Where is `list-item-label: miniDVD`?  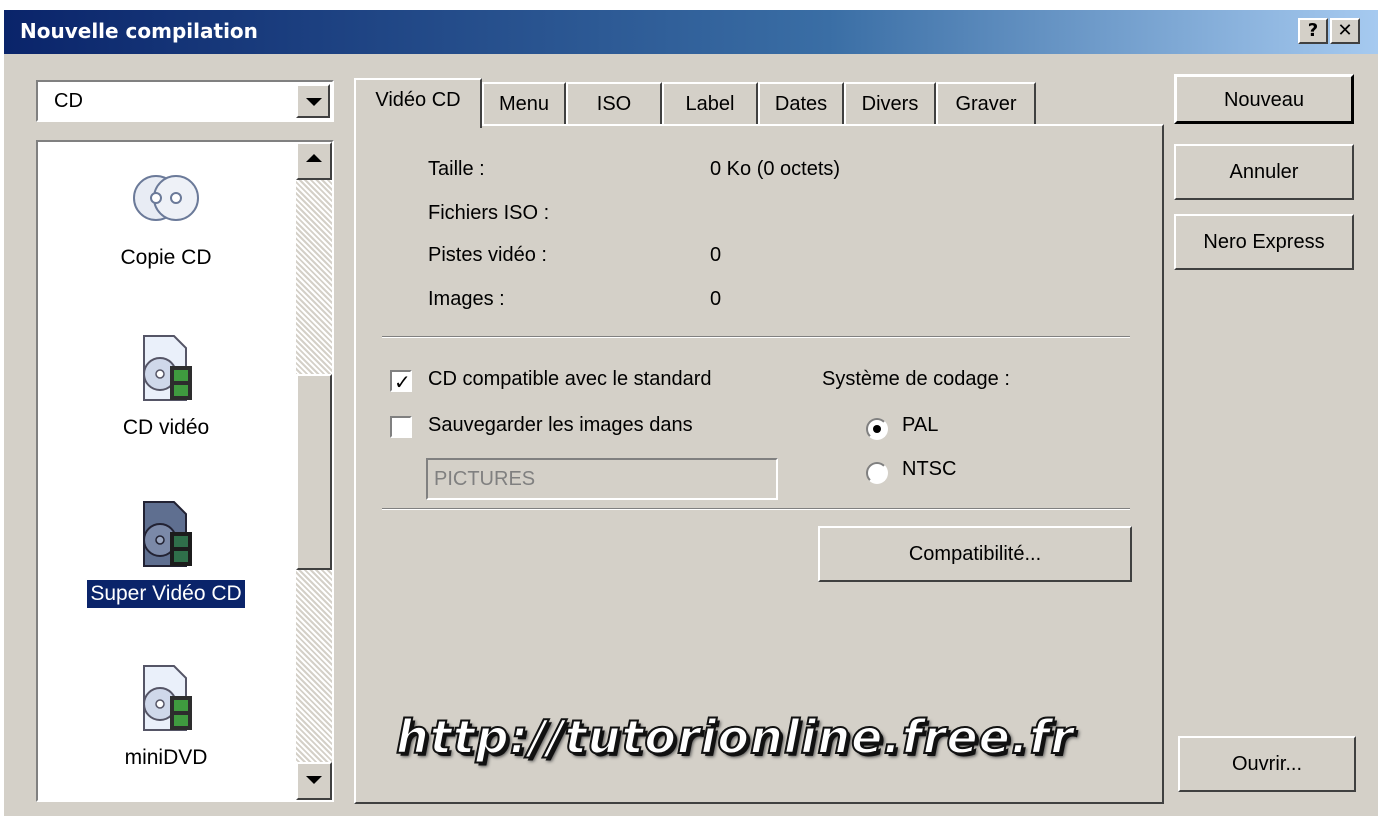
list-item-label: miniDVD is located at coordinates (166, 757).